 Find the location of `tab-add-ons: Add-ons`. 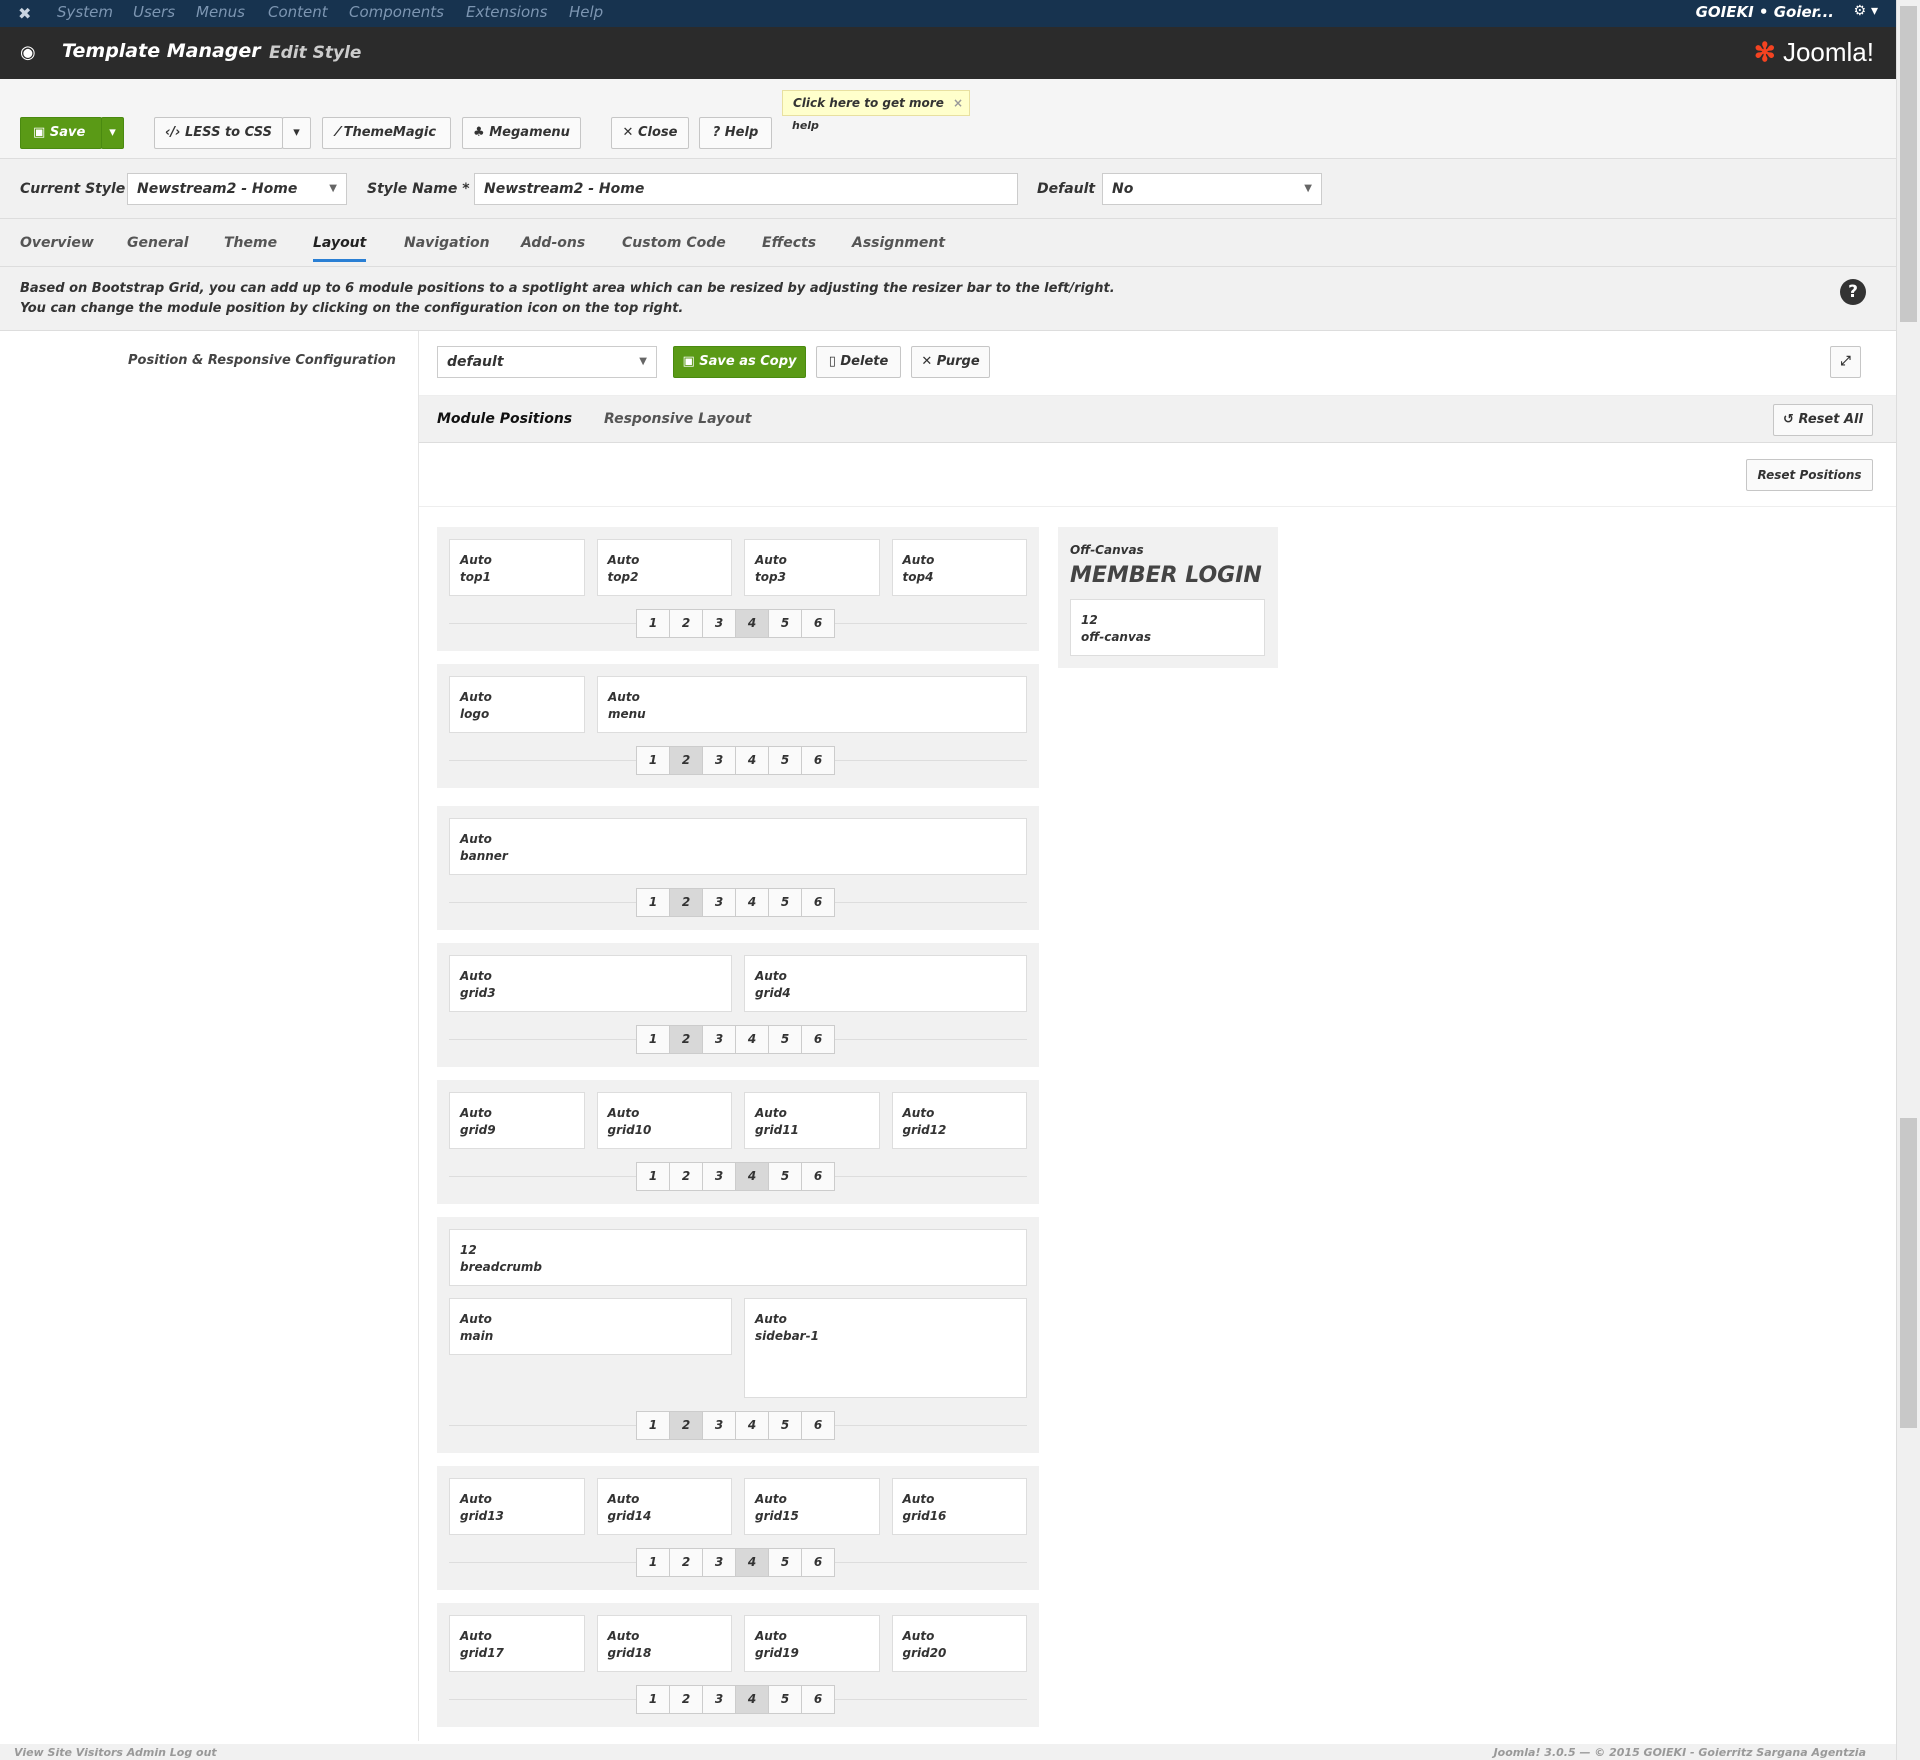

tab-add-ons: Add-ons is located at coordinates (553, 243).